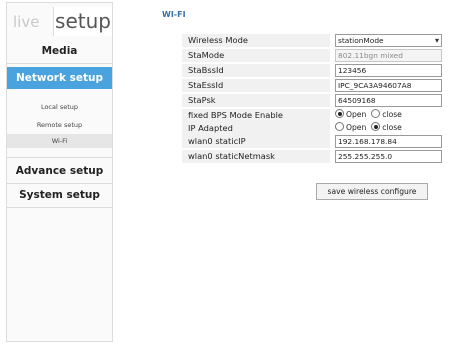 The width and height of the screenshot is (450, 344). Describe the element at coordinates (376, 126) in the screenshot. I see `ip-adapted-close-radio` at that location.